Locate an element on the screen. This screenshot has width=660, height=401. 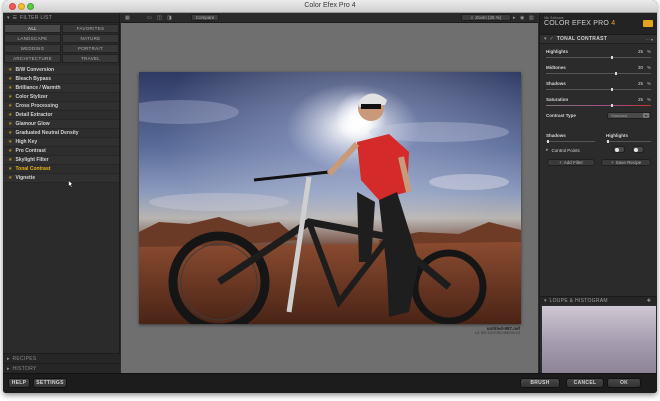
add-control-point-button is located at coordinates (619, 149).